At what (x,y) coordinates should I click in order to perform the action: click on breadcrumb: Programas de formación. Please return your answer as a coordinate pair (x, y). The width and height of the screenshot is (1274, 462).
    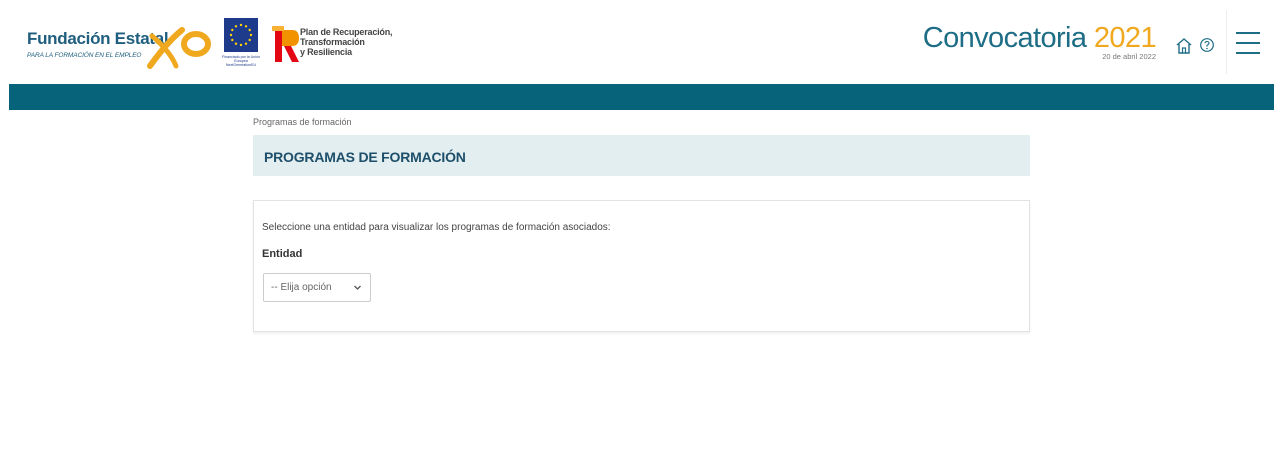
    Looking at the image, I should click on (302, 122).